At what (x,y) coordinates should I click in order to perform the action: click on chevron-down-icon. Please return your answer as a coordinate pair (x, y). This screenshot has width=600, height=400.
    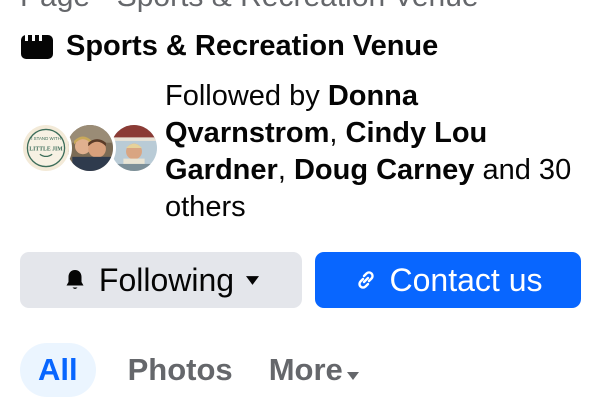
    Looking at the image, I should click on (253, 280).